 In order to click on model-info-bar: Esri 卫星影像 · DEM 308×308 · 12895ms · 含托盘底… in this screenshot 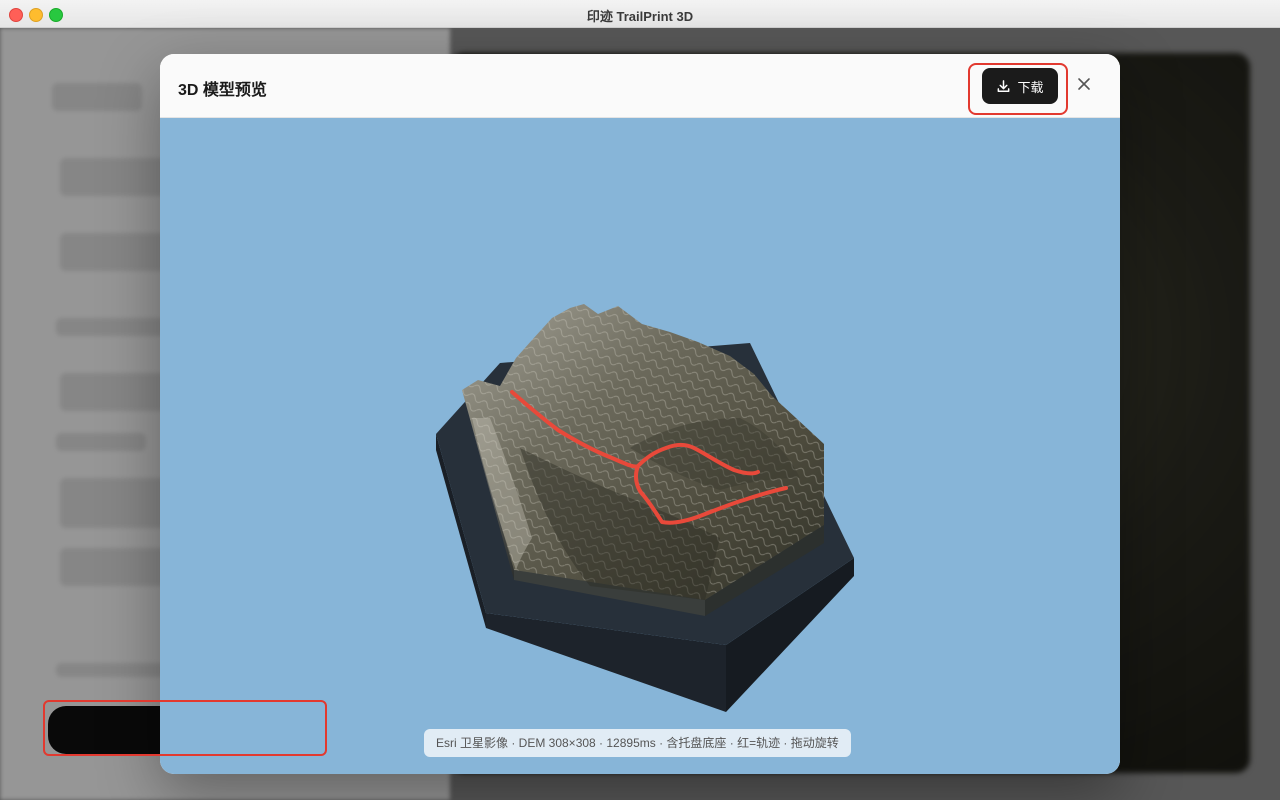, I will do `click(637, 743)`.